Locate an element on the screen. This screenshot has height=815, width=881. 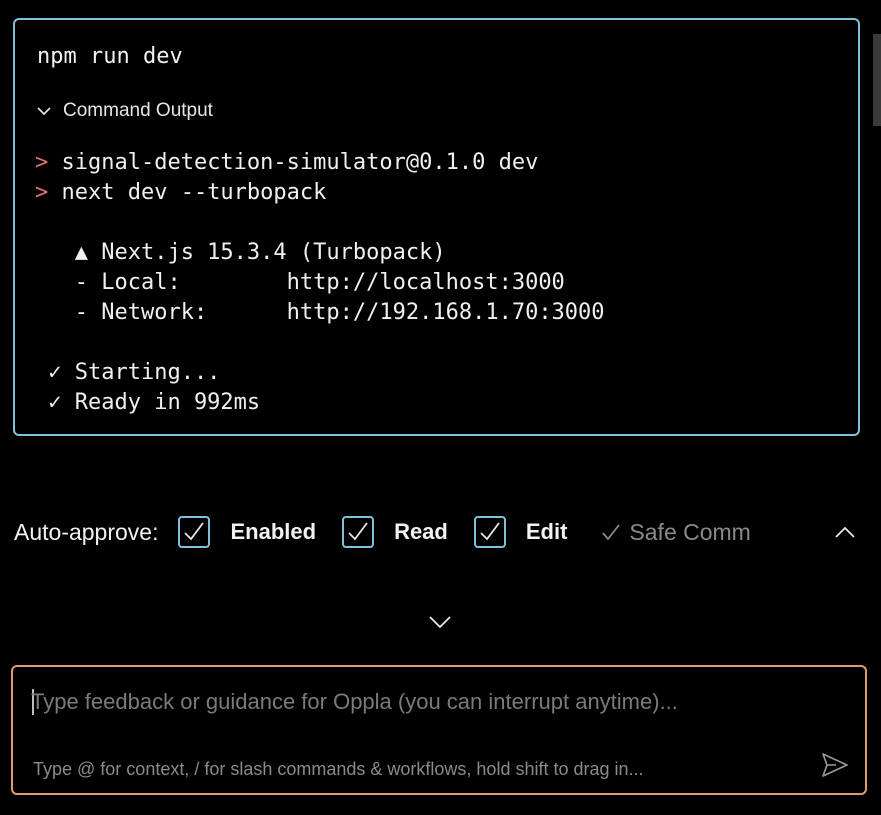
terminal-line: > signal-detection-simulator@0.1.0 dev is located at coordinates (320, 163).